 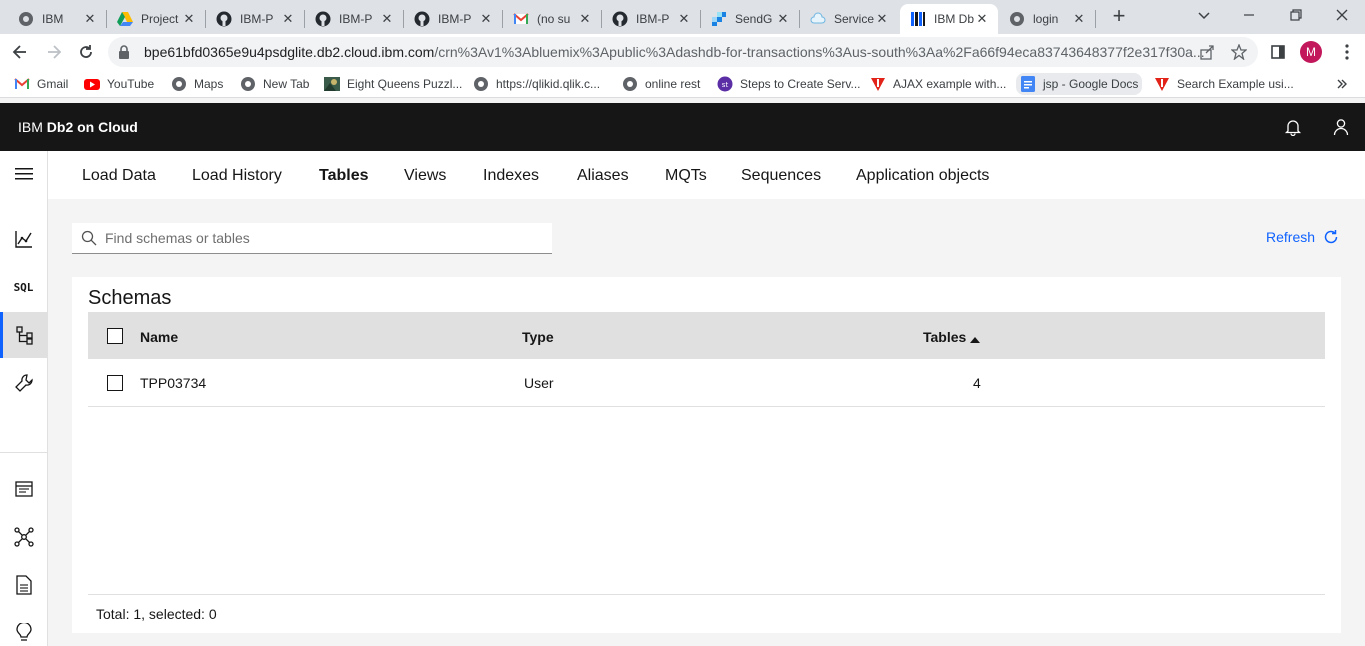 What do you see at coordinates (57, 19) in the screenshot?
I see `browser-tab: IBM ✕` at bounding box center [57, 19].